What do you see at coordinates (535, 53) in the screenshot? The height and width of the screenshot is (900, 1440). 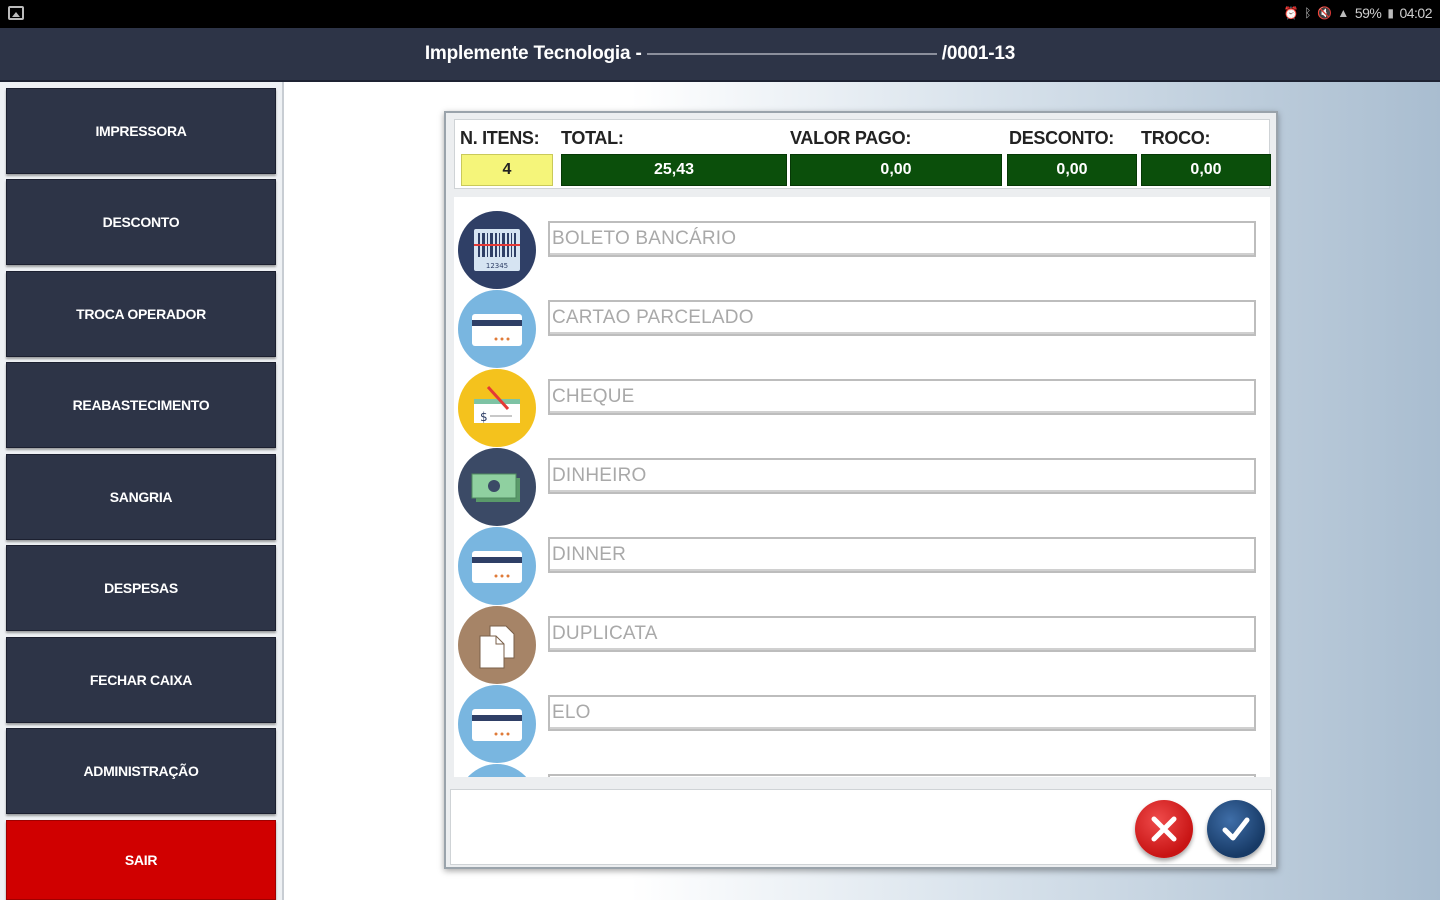 I see `title-company: Implemente Tecnologia -` at bounding box center [535, 53].